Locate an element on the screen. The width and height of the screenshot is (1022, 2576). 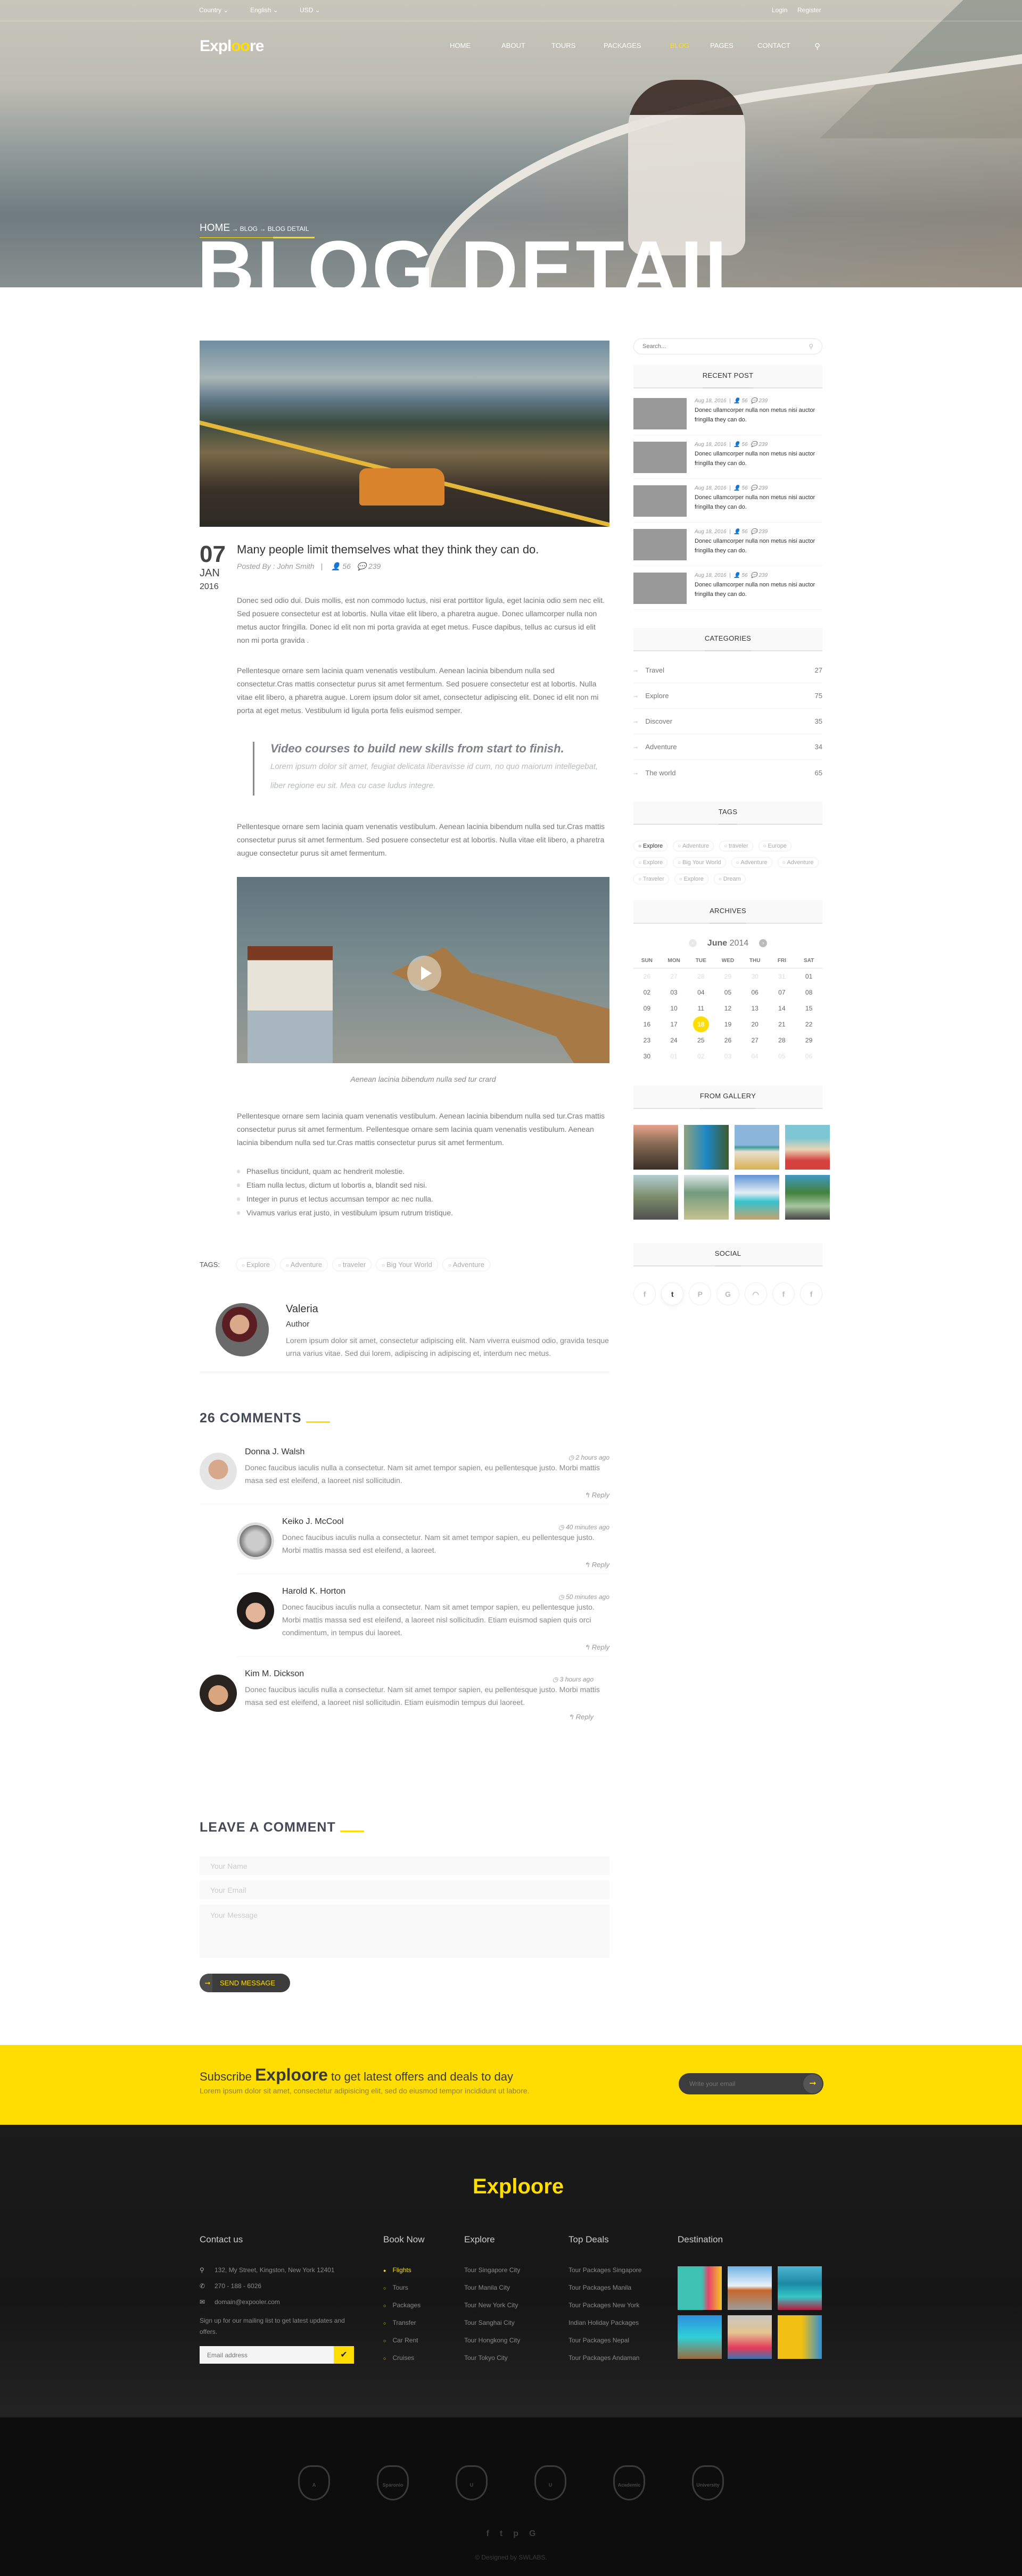
footer-link: Tour Manila City is located at coordinates (492, 2292).